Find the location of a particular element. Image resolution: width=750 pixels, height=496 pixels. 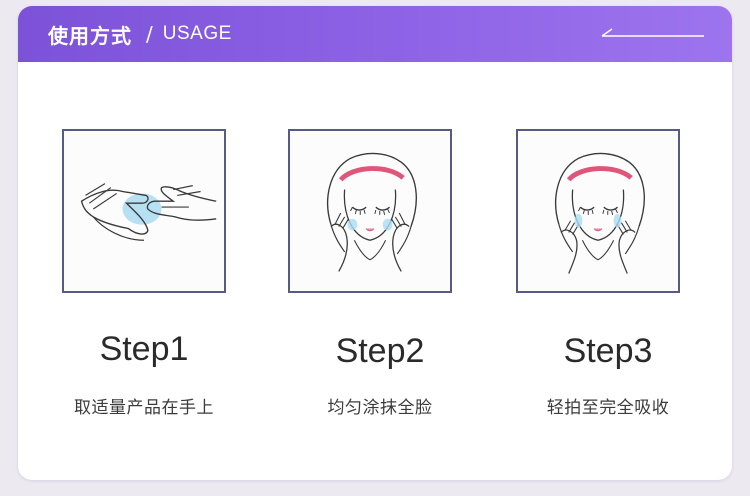

step-3-image is located at coordinates (598, 211).